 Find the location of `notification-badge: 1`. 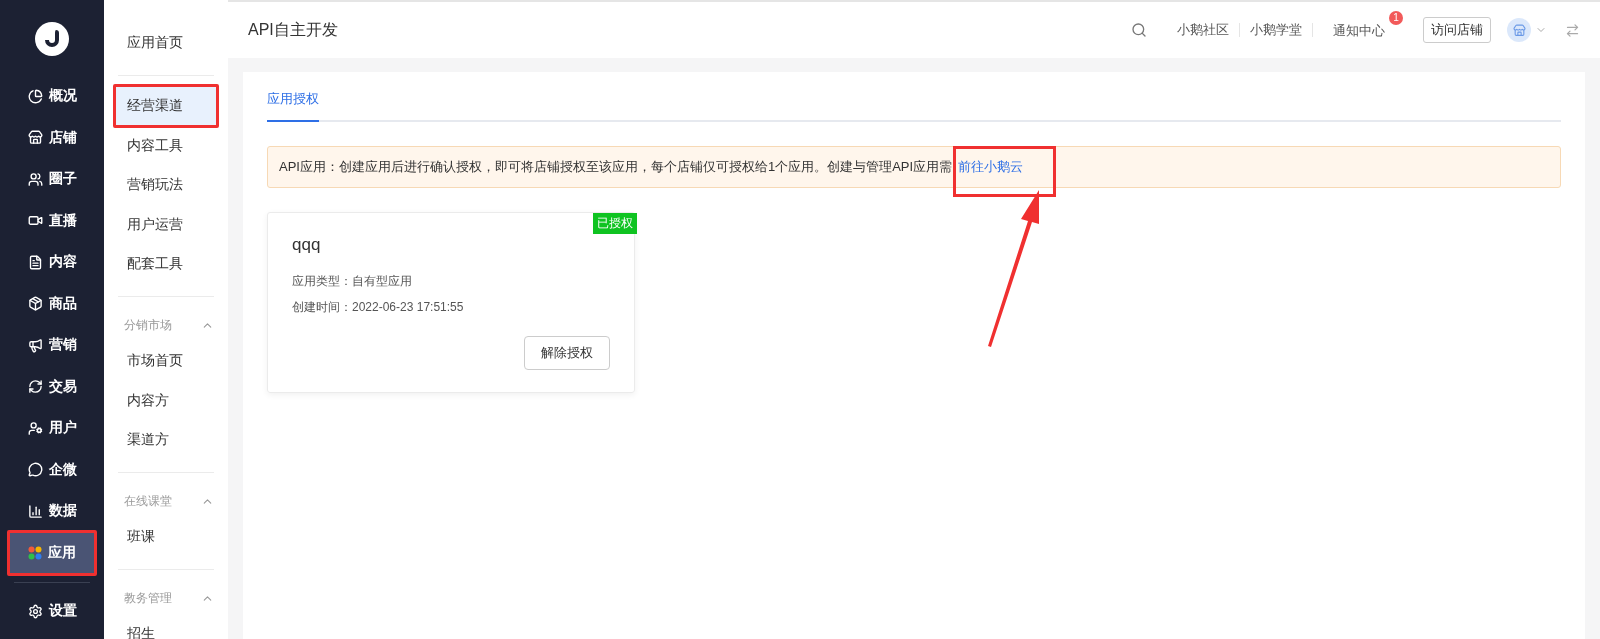

notification-badge: 1 is located at coordinates (1396, 18).